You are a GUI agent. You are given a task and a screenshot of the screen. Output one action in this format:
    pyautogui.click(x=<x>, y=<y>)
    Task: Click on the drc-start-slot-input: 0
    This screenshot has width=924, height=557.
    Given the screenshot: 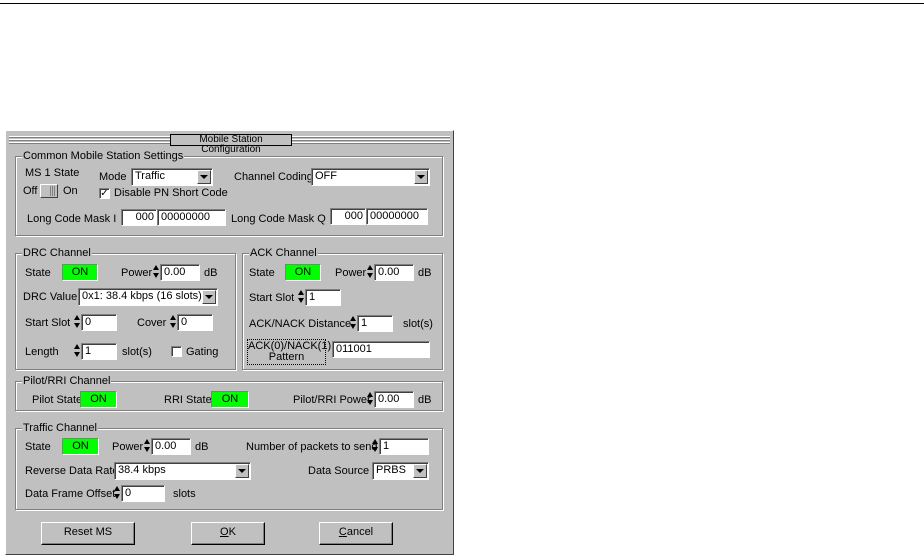 What is the action you would take?
    pyautogui.click(x=99, y=322)
    